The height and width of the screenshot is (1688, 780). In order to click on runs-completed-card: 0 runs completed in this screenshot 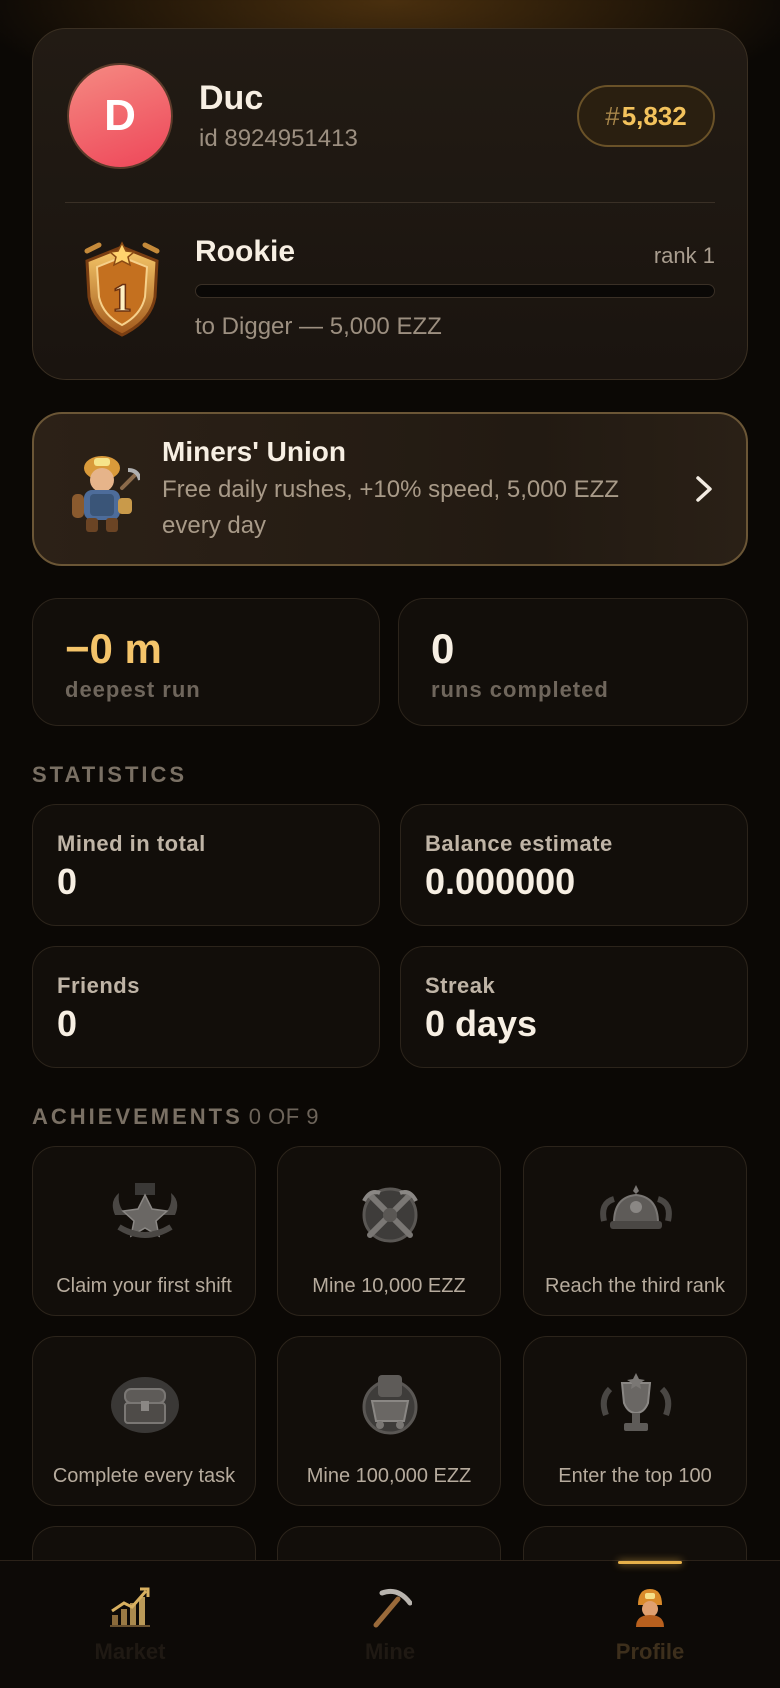, I will do `click(573, 662)`.